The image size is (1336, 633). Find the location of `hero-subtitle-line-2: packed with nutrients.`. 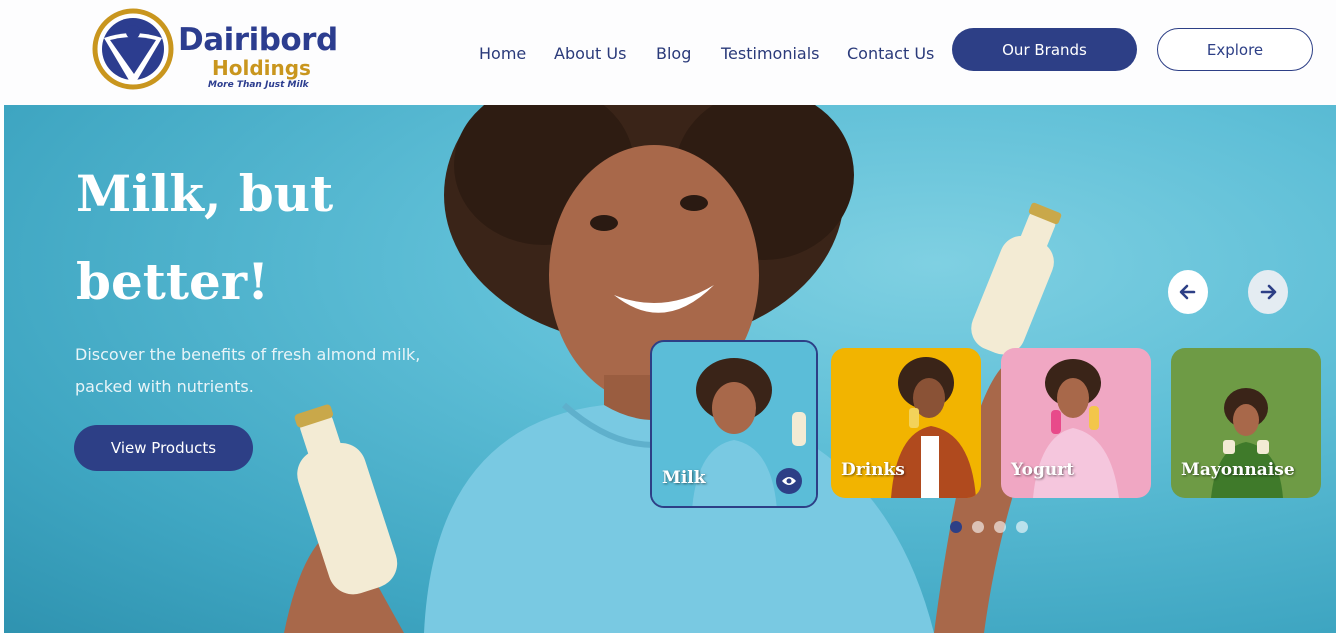

hero-subtitle-line-2: packed with nutrients. is located at coordinates (164, 386).